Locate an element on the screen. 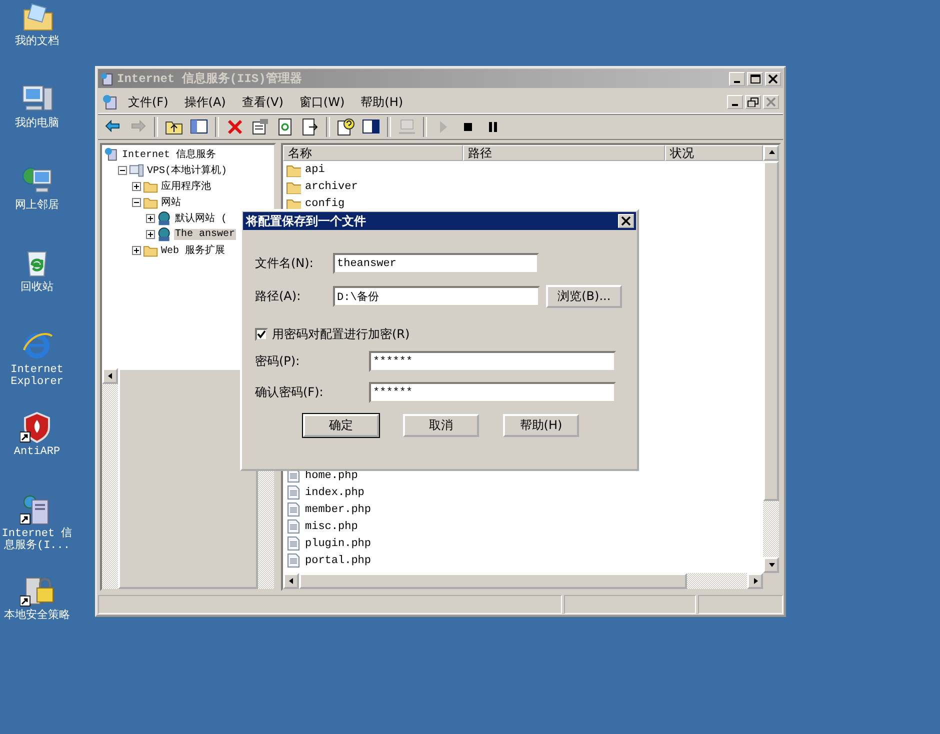 The height and width of the screenshot is (734, 940). dialog-button: 帮助(H) is located at coordinates (541, 425).